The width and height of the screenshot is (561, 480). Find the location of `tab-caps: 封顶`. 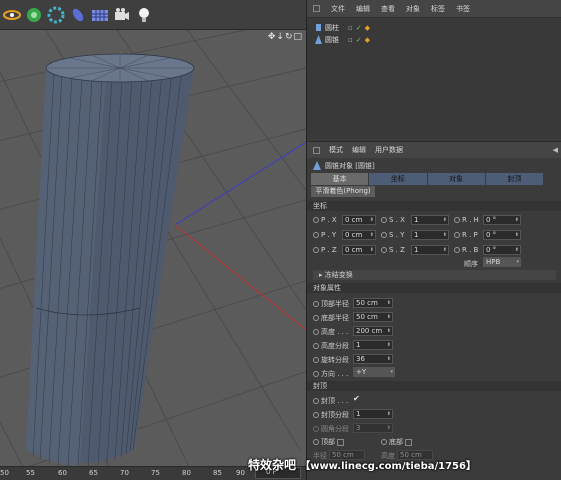

tab-caps: 封顶 is located at coordinates (514, 179).